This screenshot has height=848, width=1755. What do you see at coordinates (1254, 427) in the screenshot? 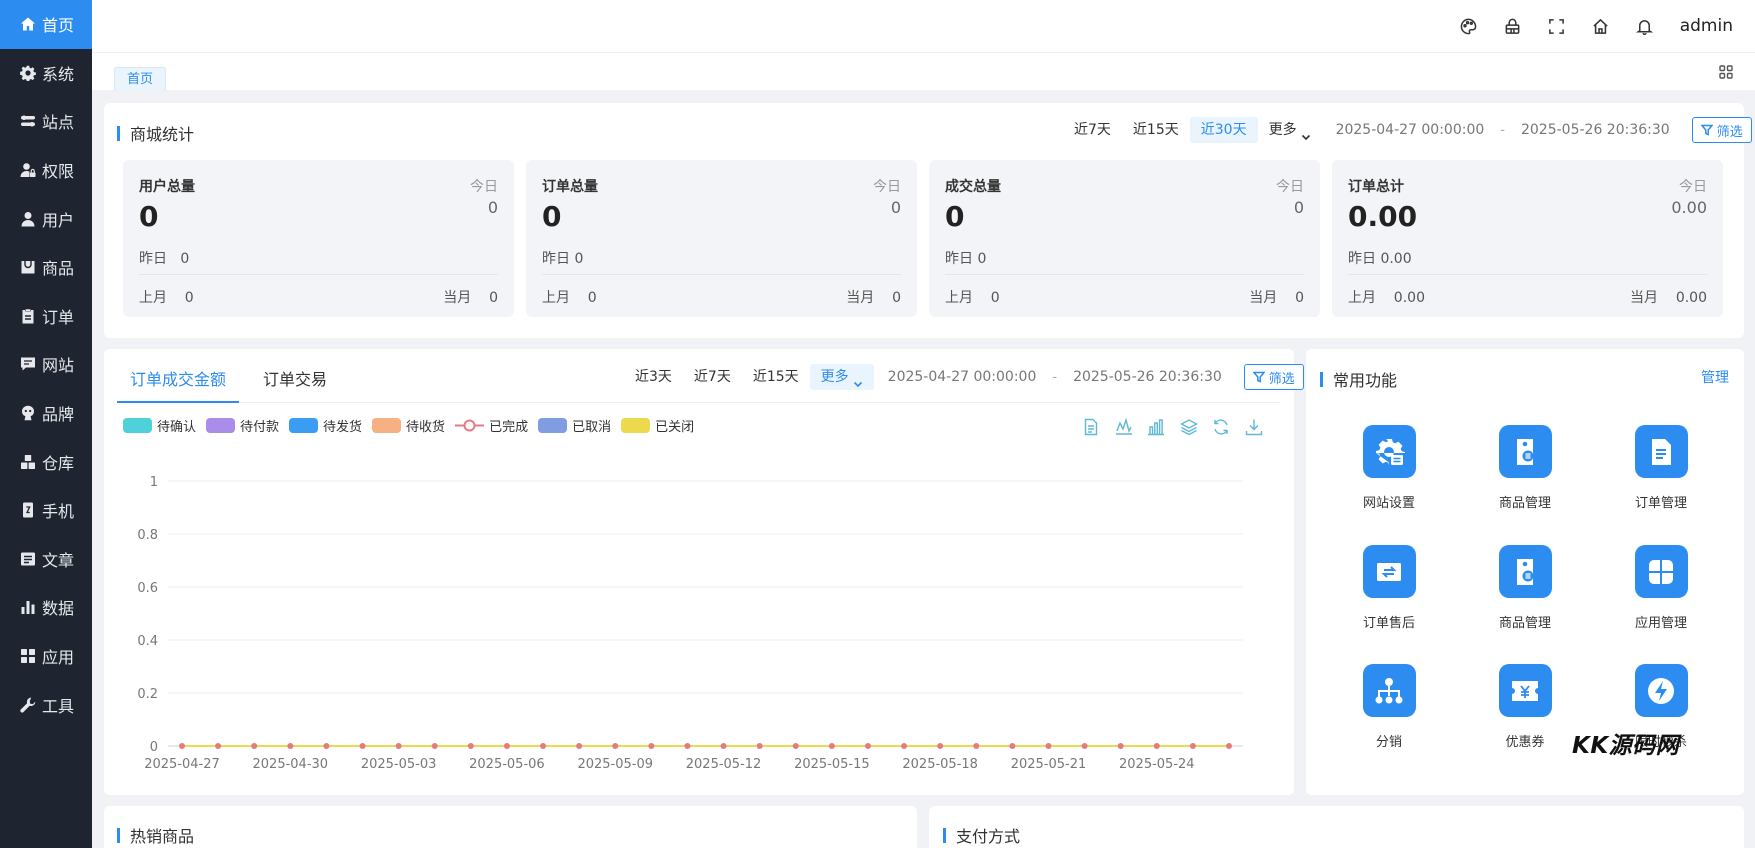
I see `download-icon` at bounding box center [1254, 427].